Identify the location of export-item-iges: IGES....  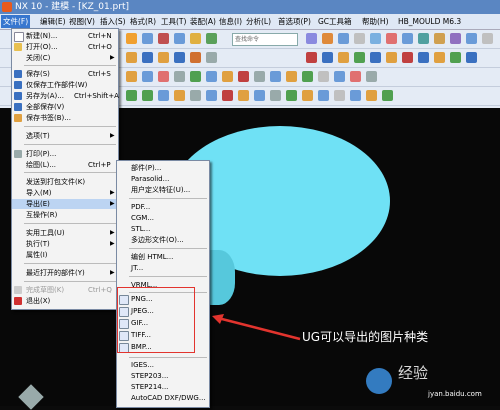
(163, 365).